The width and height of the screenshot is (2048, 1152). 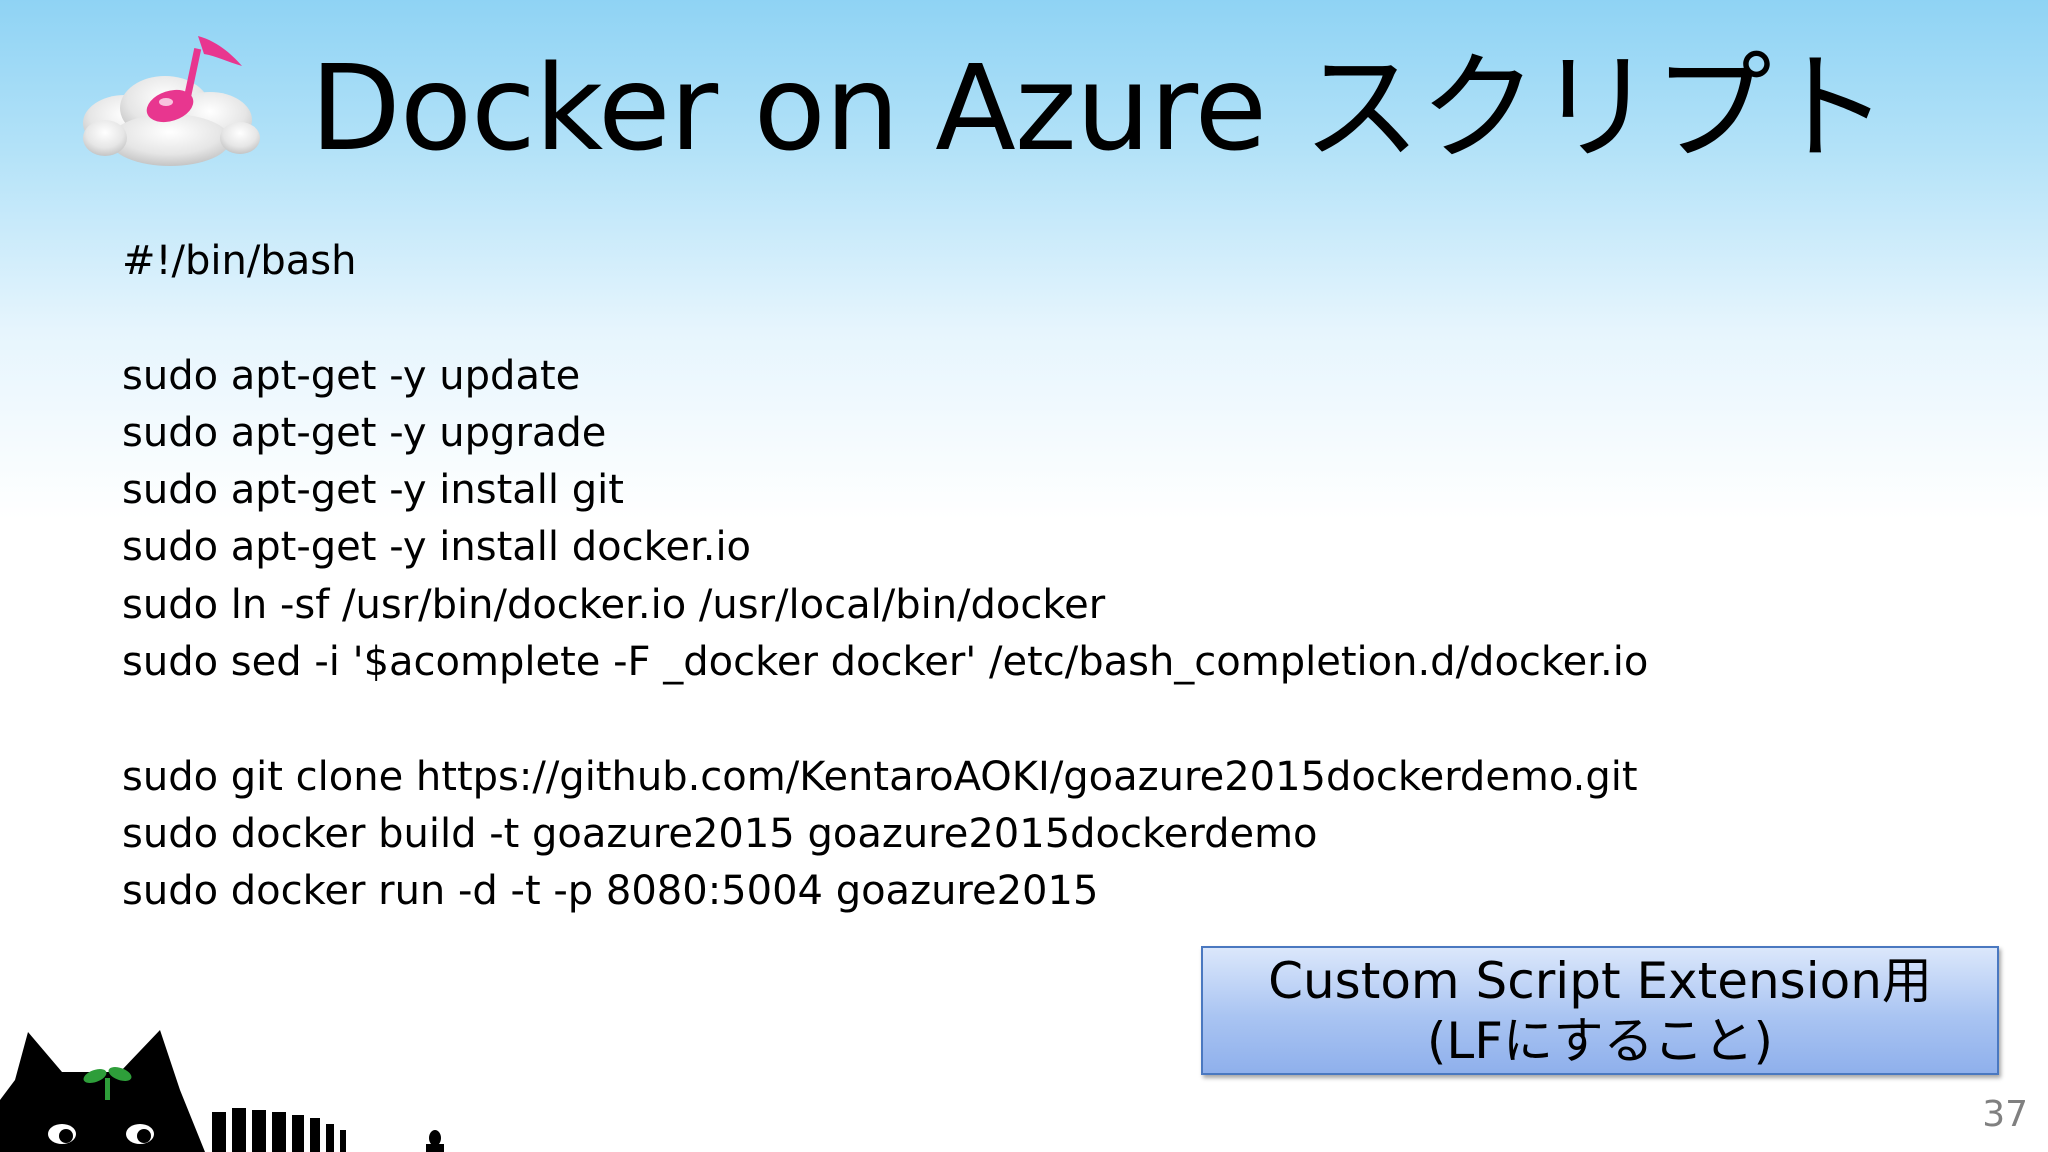 What do you see at coordinates (1600, 1041) in the screenshot?
I see `callout-line-2: (LFにすること)` at bounding box center [1600, 1041].